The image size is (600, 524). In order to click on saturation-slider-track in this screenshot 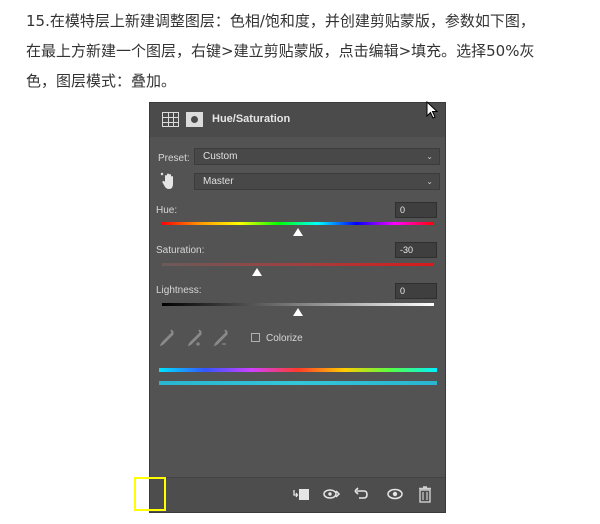, I will do `click(298, 264)`.